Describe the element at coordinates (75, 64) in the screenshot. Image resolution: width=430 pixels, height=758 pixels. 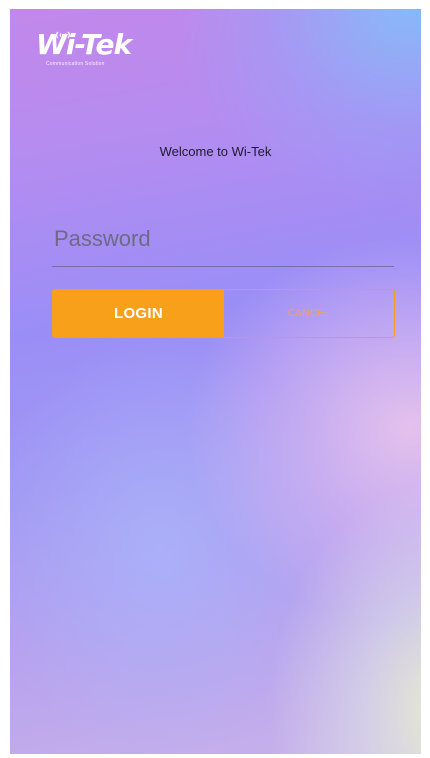
I see `logo-tagline: Communication Solution` at that location.